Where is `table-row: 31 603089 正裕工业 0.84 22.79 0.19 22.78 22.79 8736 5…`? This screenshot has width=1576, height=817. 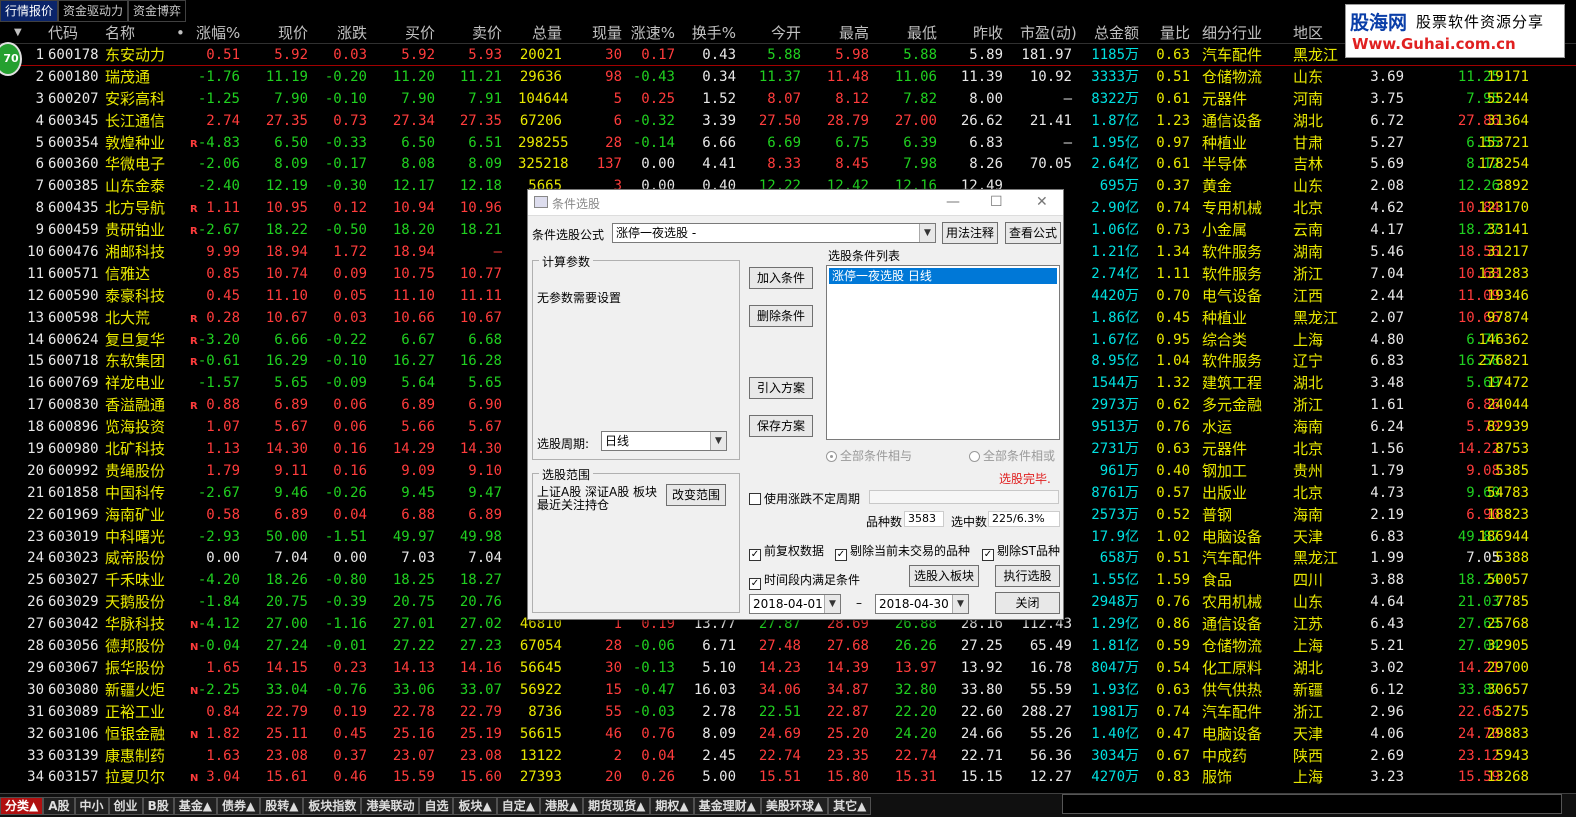 table-row: 31 603089 正裕工业 0.84 22.79 0.19 22.78 22.79 8736 5… is located at coordinates (788, 712).